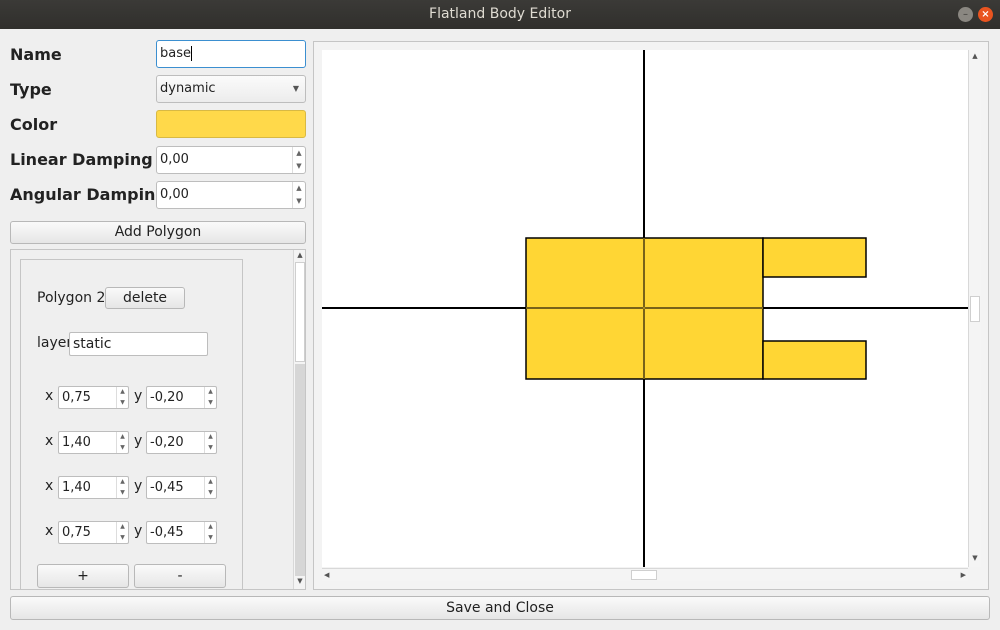 This screenshot has height=630, width=1000. I want to click on close-icon: ×, so click(985, 14).